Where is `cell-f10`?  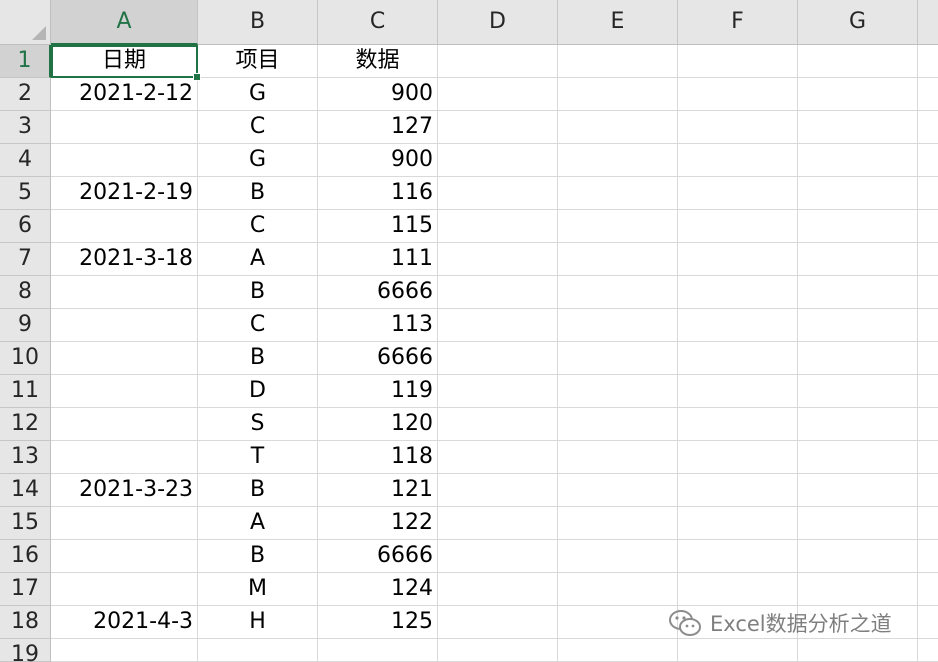
cell-f10 is located at coordinates (738, 358).